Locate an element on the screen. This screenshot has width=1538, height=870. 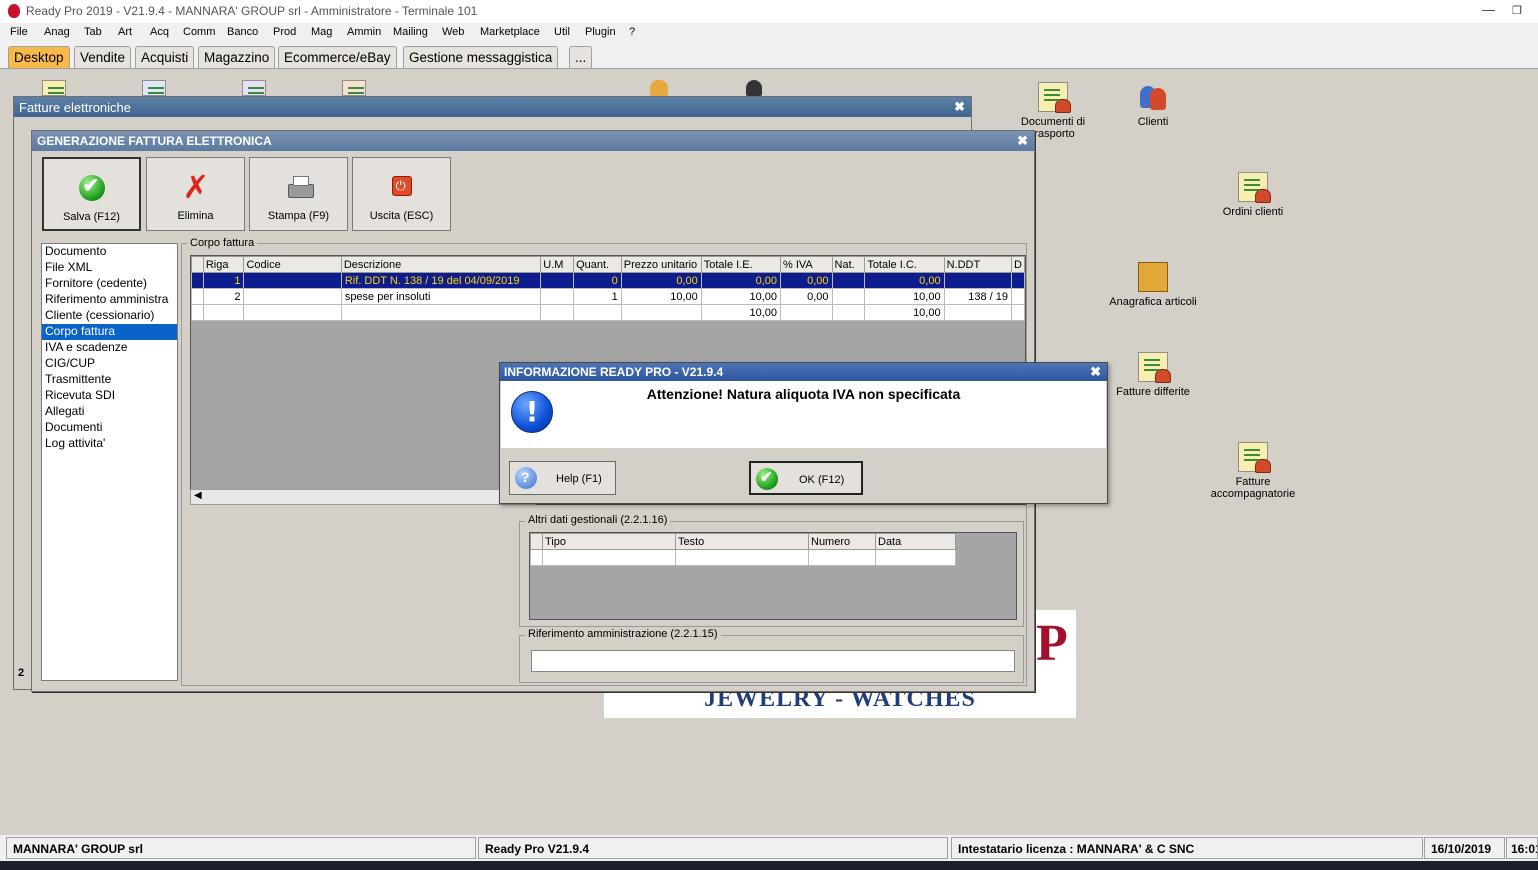
column-header: Data is located at coordinates (915, 541).